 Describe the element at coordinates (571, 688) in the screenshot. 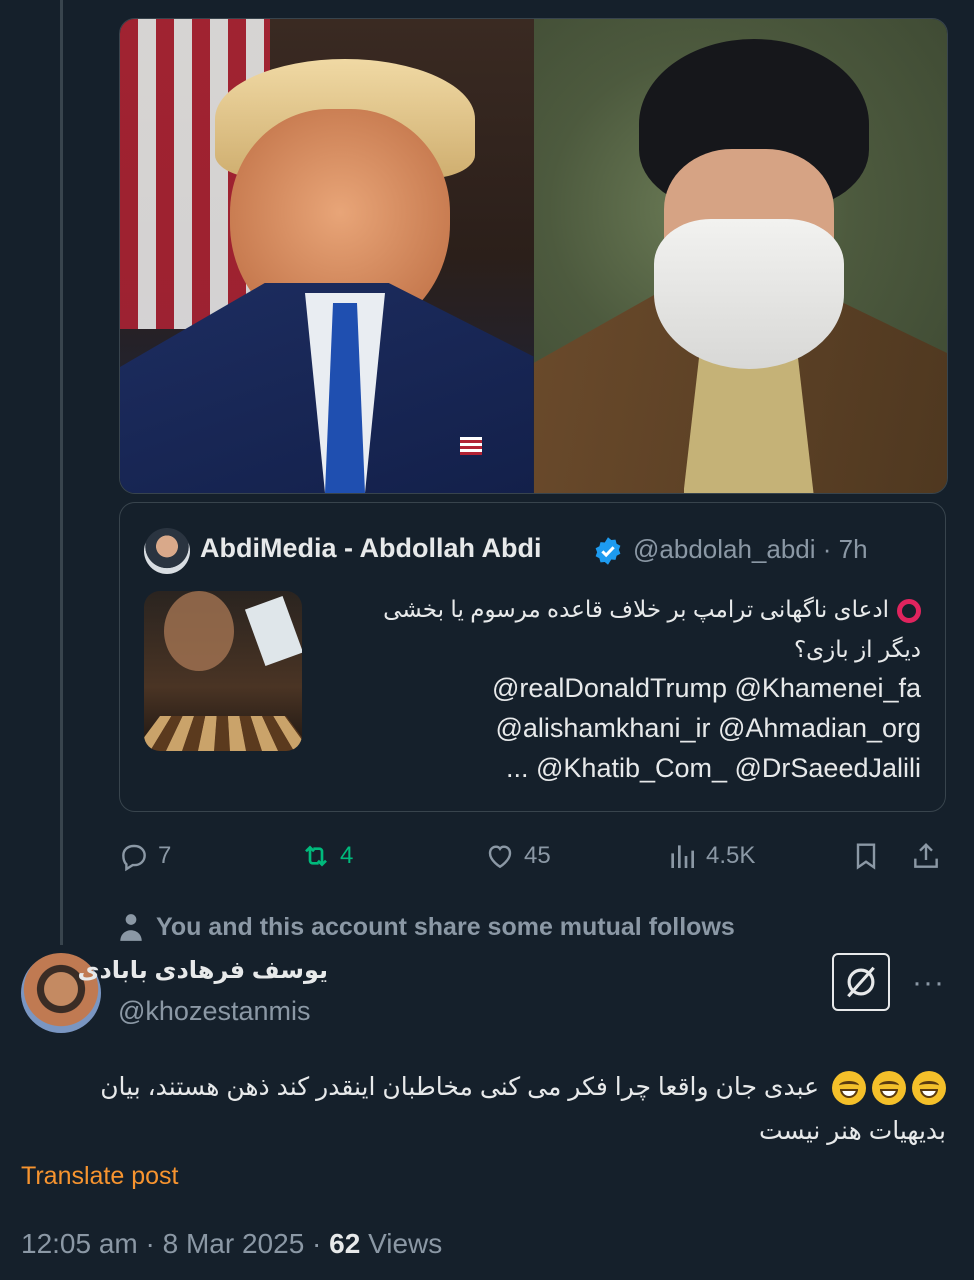

I see `quoted-mentions-line-1: @realDonaldTrump @Khamenei_fa` at that location.